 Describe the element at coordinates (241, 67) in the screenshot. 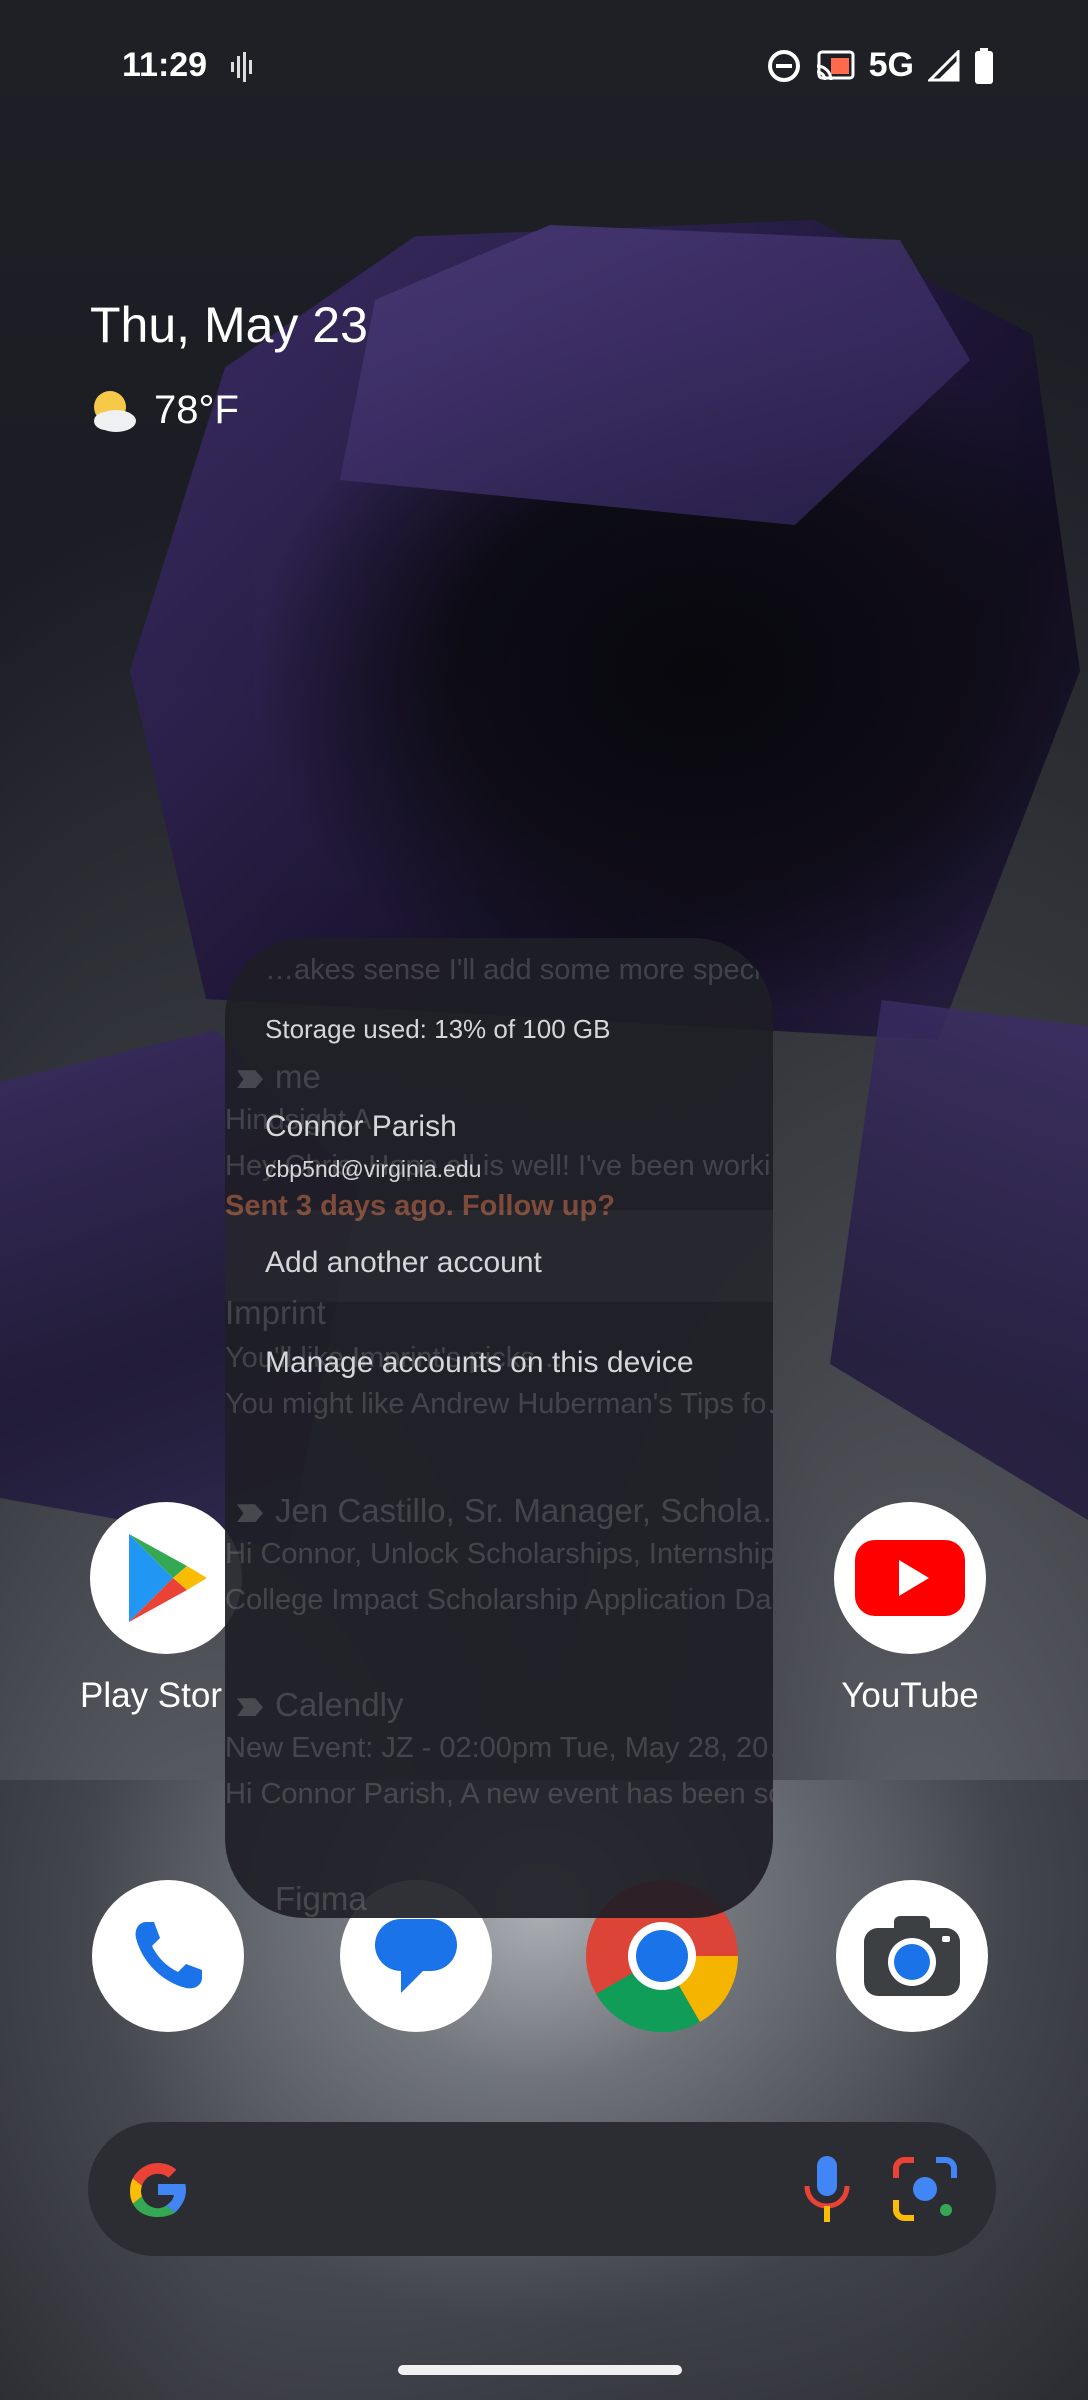

I see `sound-wave-icon` at that location.